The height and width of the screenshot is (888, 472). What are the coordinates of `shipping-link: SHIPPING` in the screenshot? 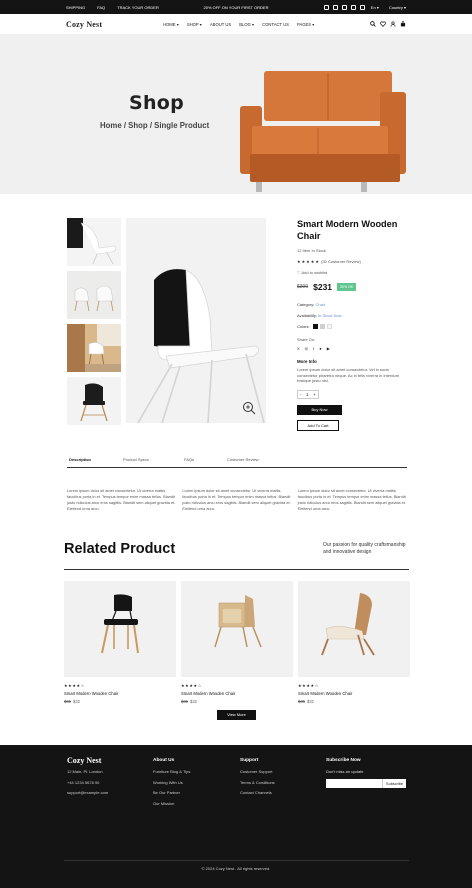 It's located at (75, 7).